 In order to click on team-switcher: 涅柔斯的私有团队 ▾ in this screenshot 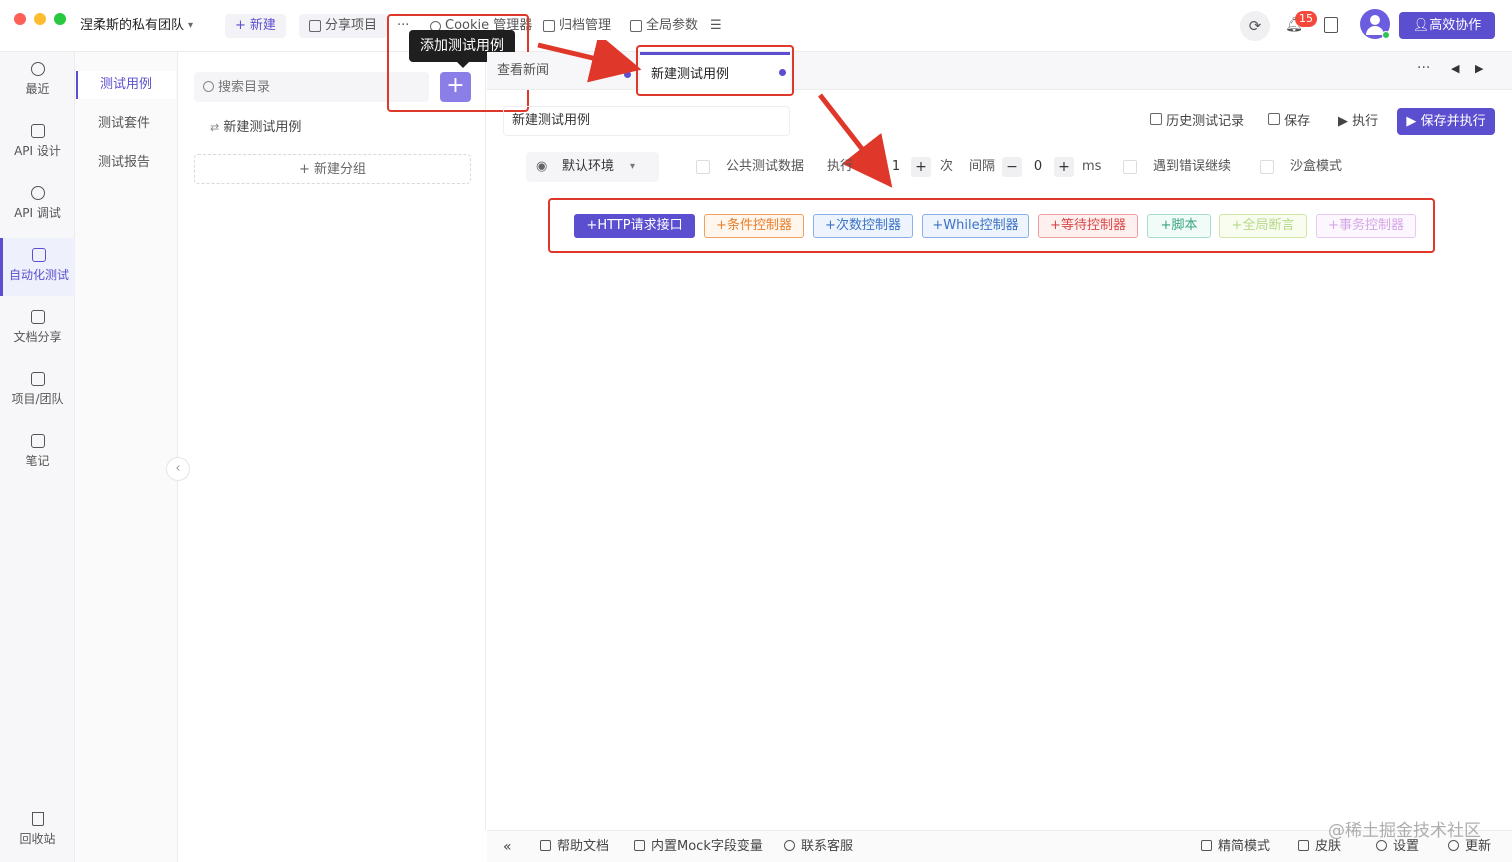, I will do `click(136, 26)`.